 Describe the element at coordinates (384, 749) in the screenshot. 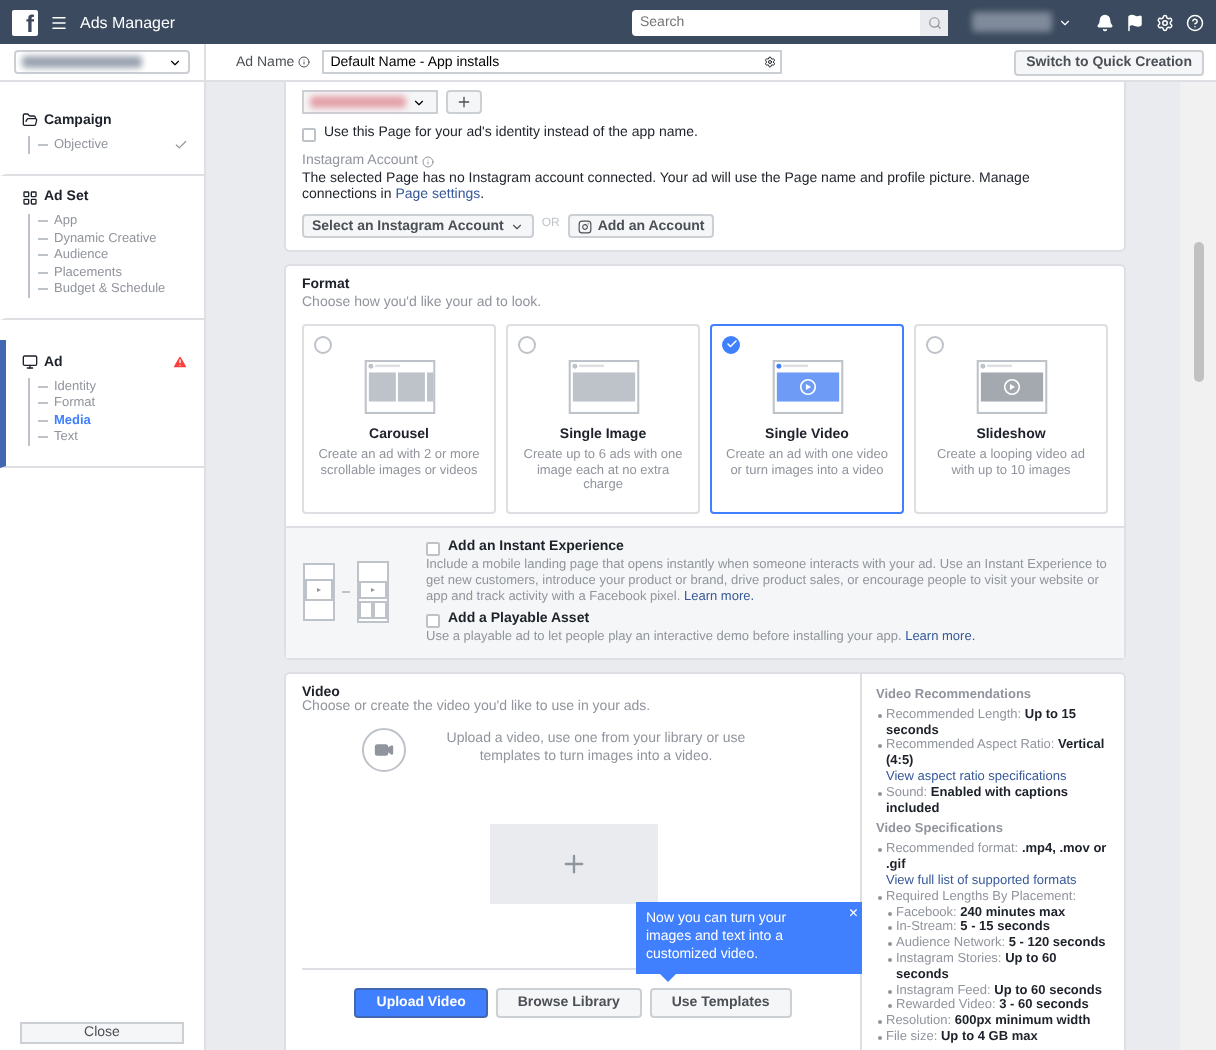

I see `video-camera-icon` at that location.